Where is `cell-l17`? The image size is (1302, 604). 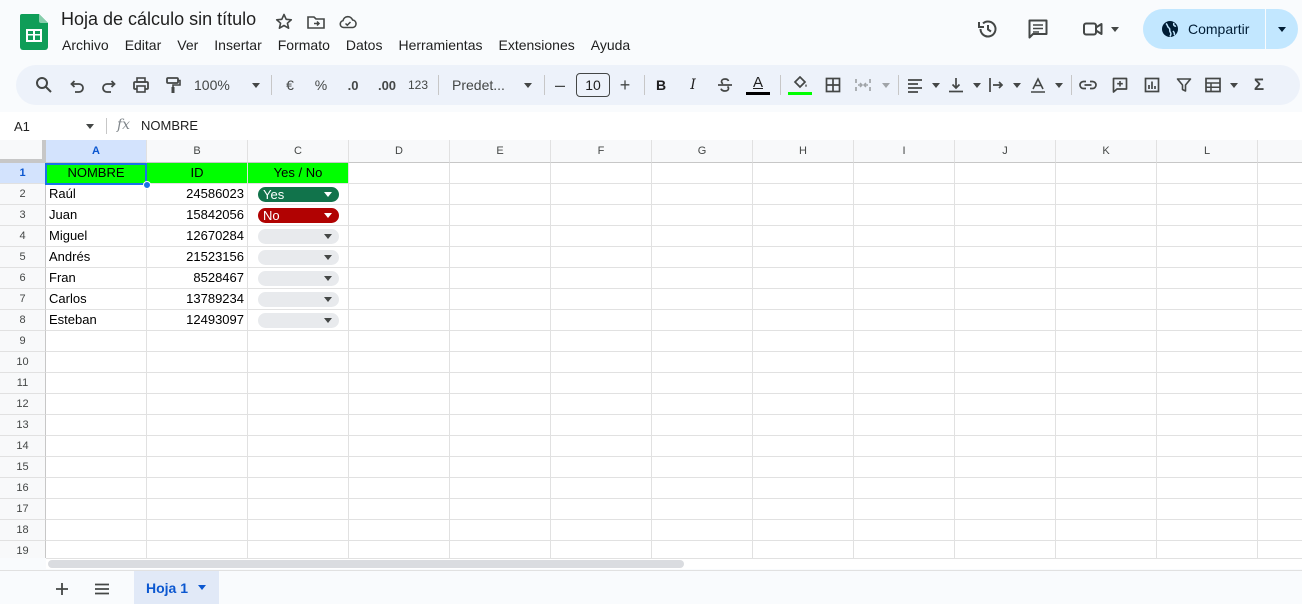 cell-l17 is located at coordinates (1207, 509).